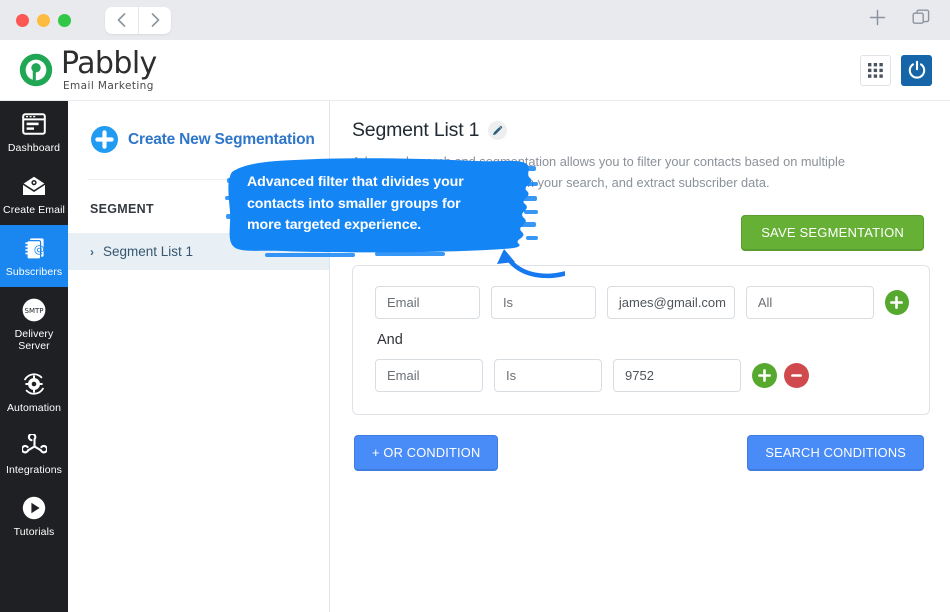 This screenshot has height=612, width=950. What do you see at coordinates (641, 233) in the screenshot?
I see `save-row: SAVE SEGMENTATION` at bounding box center [641, 233].